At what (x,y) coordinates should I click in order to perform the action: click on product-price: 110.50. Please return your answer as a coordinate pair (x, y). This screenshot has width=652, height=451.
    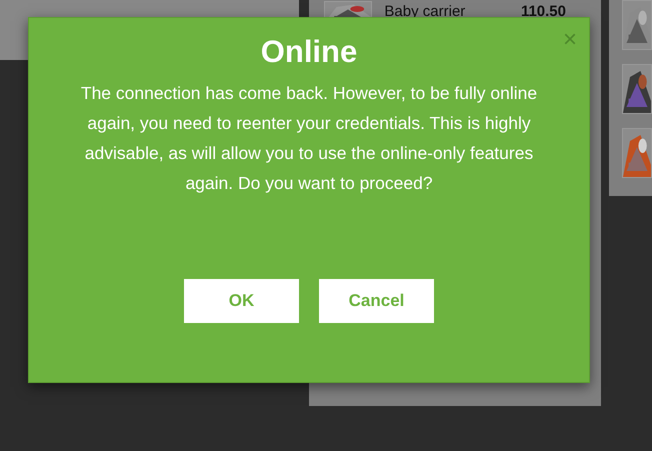
    Looking at the image, I should click on (543, 12).